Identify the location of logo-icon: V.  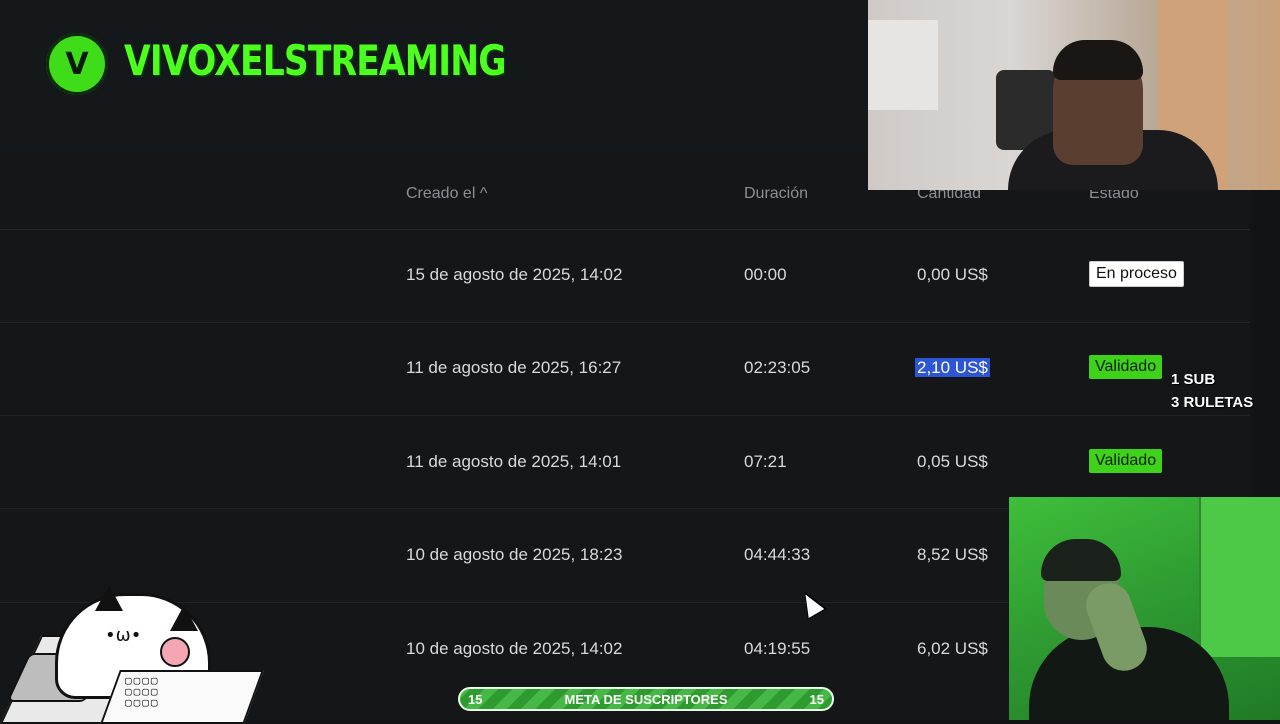
(77, 64).